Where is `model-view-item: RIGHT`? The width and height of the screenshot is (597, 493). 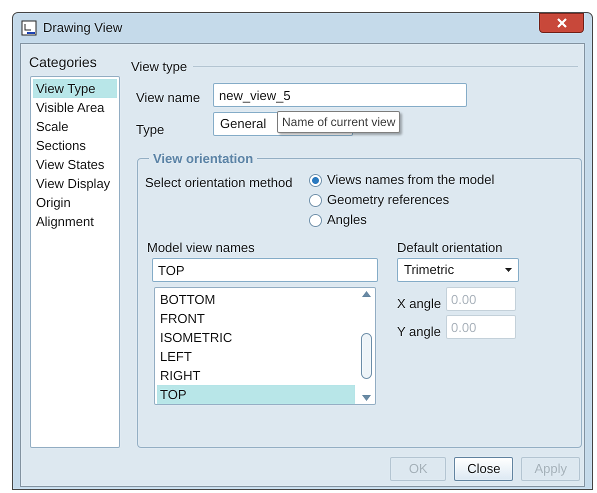 model-view-item: RIGHT is located at coordinates (256, 375).